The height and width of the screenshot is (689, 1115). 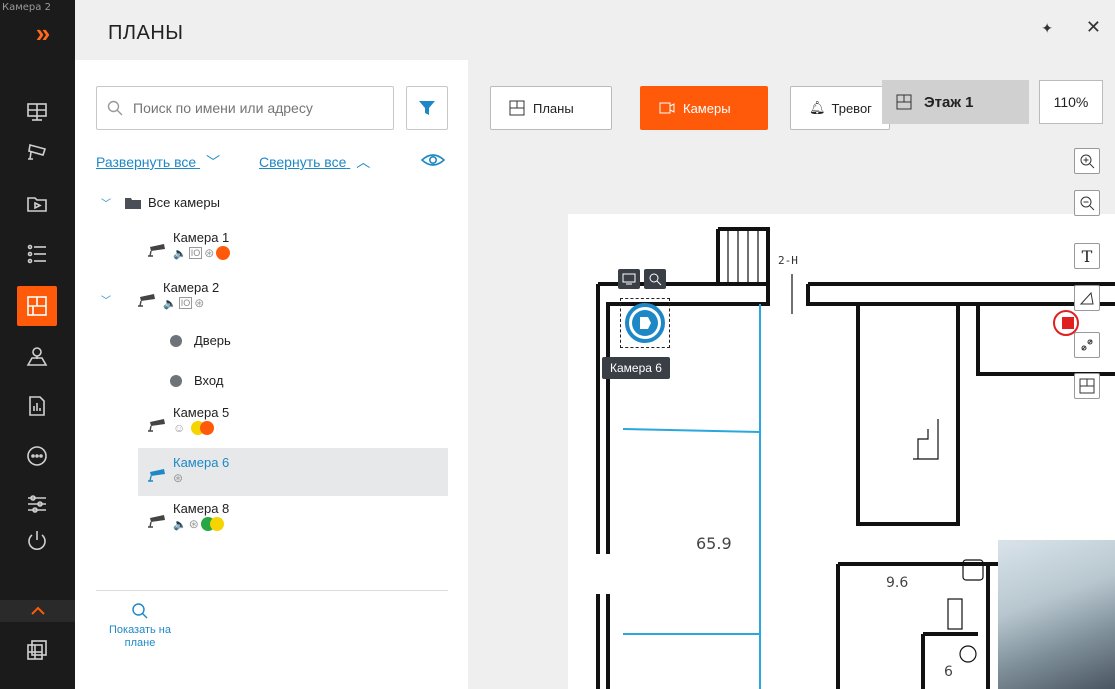 I want to click on camera-marker-icon, so click(x=645, y=323).